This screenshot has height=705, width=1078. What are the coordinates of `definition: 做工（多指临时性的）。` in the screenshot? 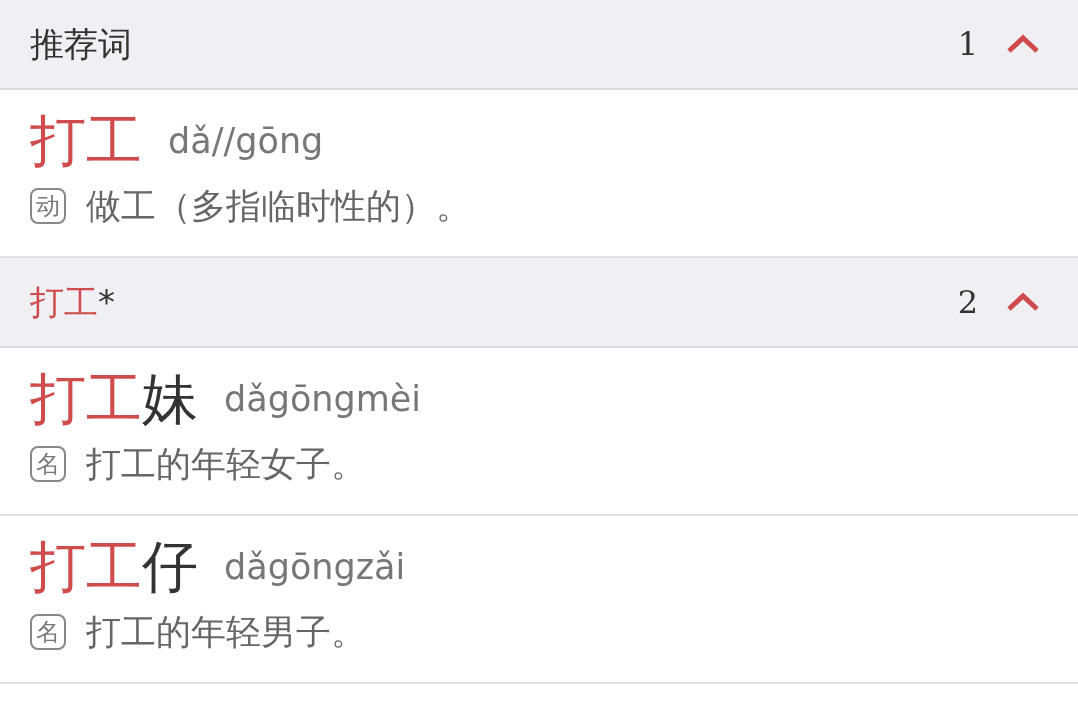 It's located at (278, 206).